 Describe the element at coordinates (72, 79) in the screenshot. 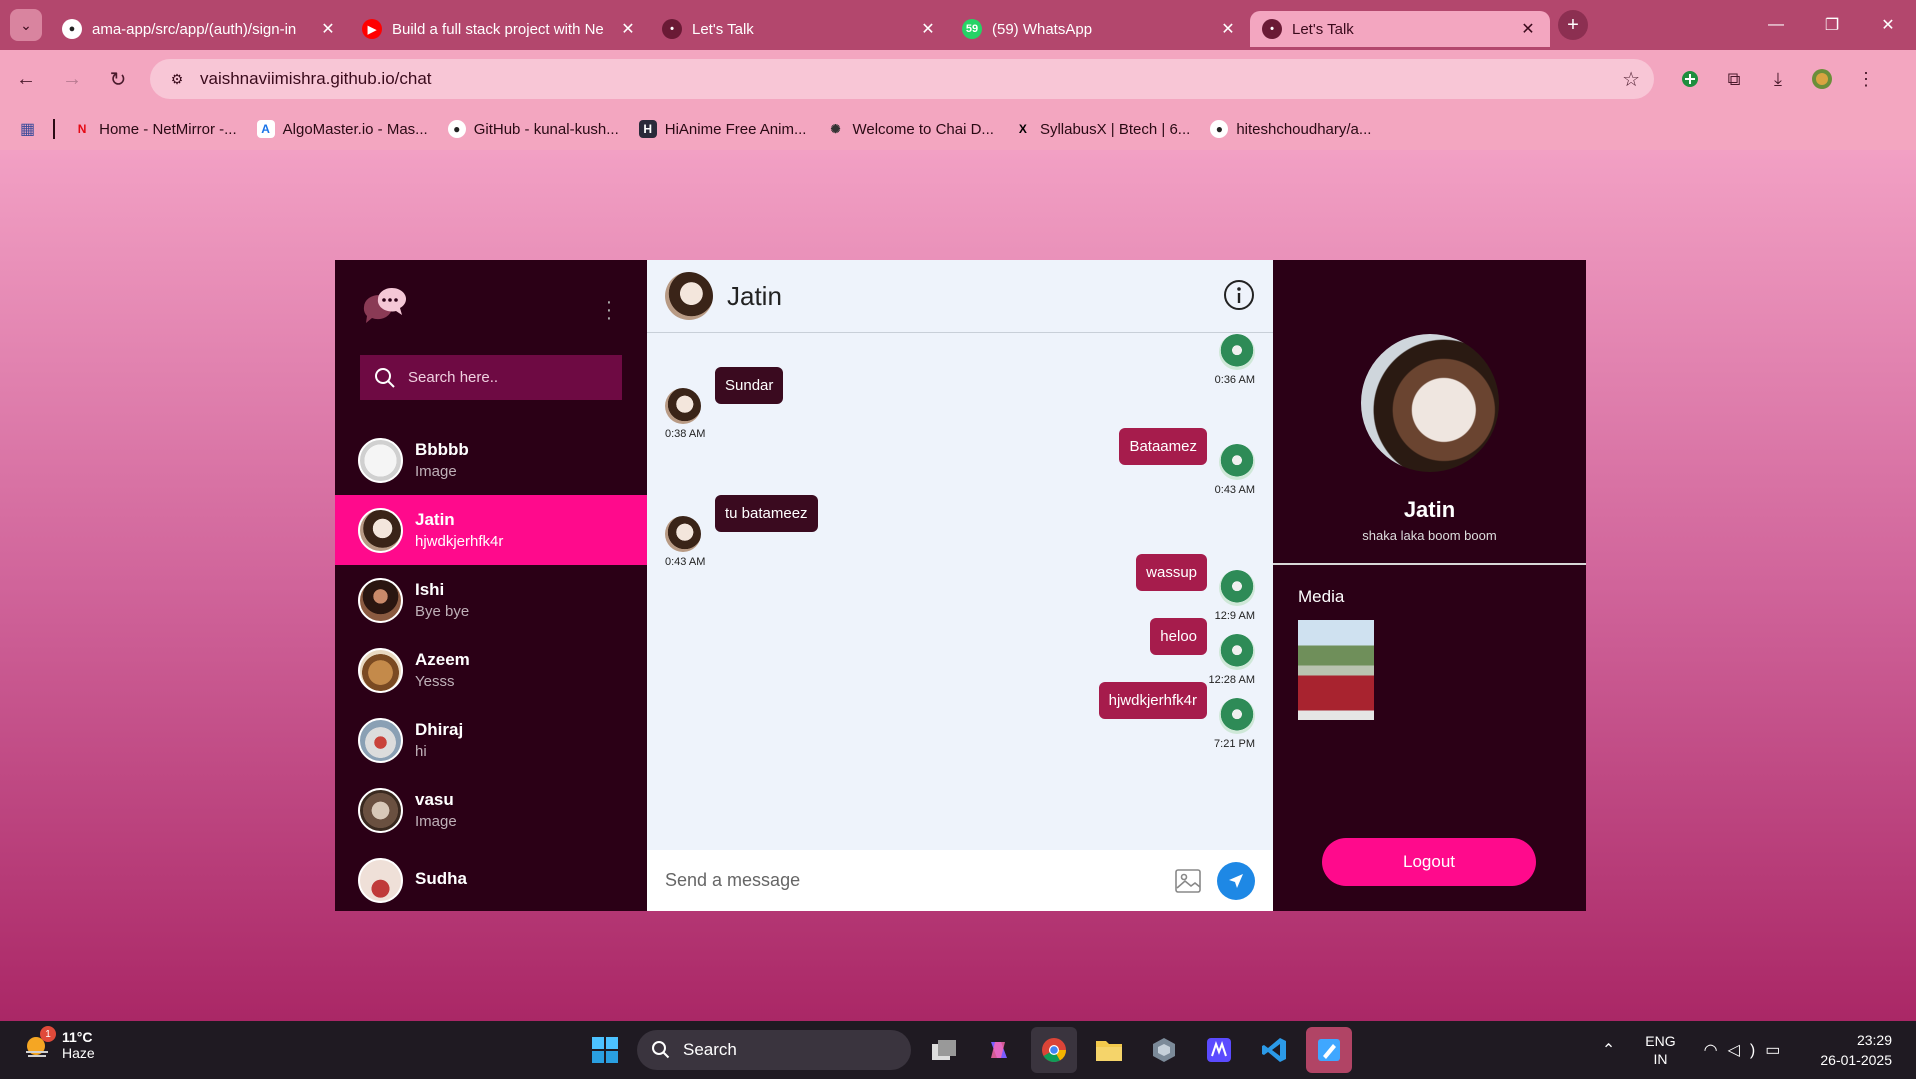

I see `forward-button: →` at that location.